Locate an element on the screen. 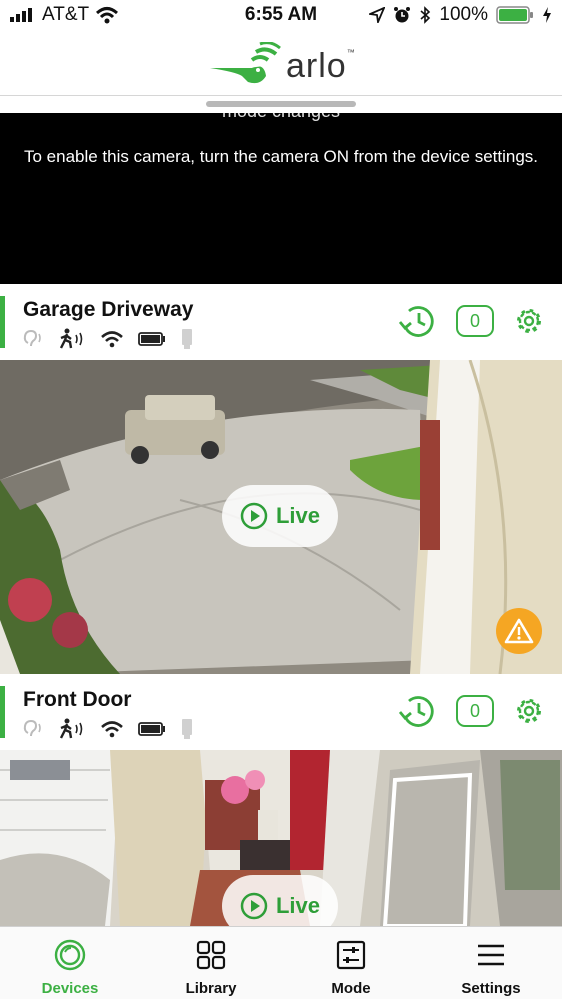 This screenshot has height=999, width=562. tab-label: Devices is located at coordinates (70, 988).